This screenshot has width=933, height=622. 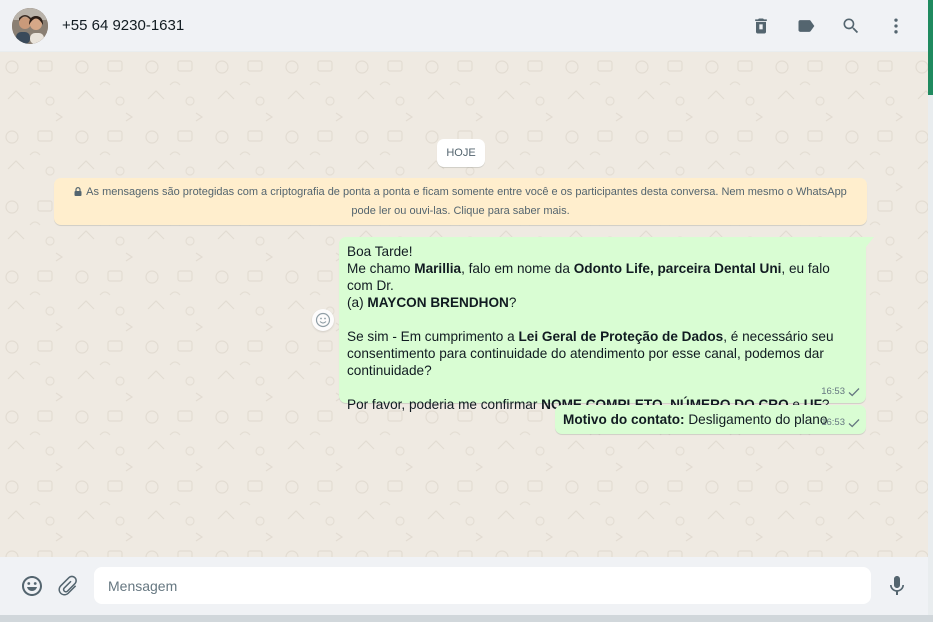 What do you see at coordinates (930, 307) in the screenshot?
I see `scrollbar` at bounding box center [930, 307].